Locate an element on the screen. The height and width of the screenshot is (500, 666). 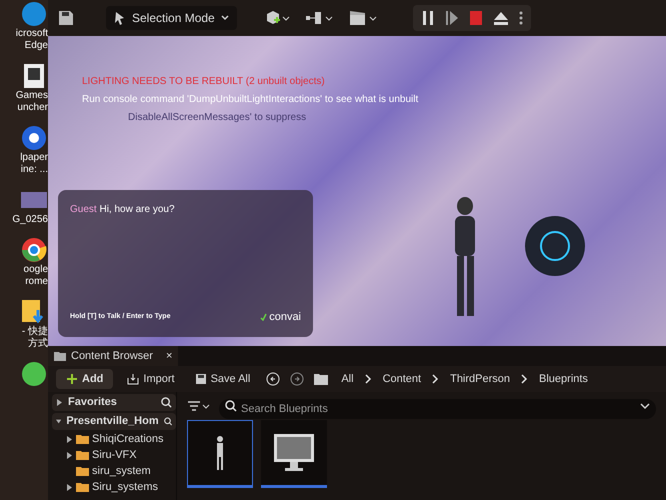
close-tab-button: × is located at coordinates (169, 356).